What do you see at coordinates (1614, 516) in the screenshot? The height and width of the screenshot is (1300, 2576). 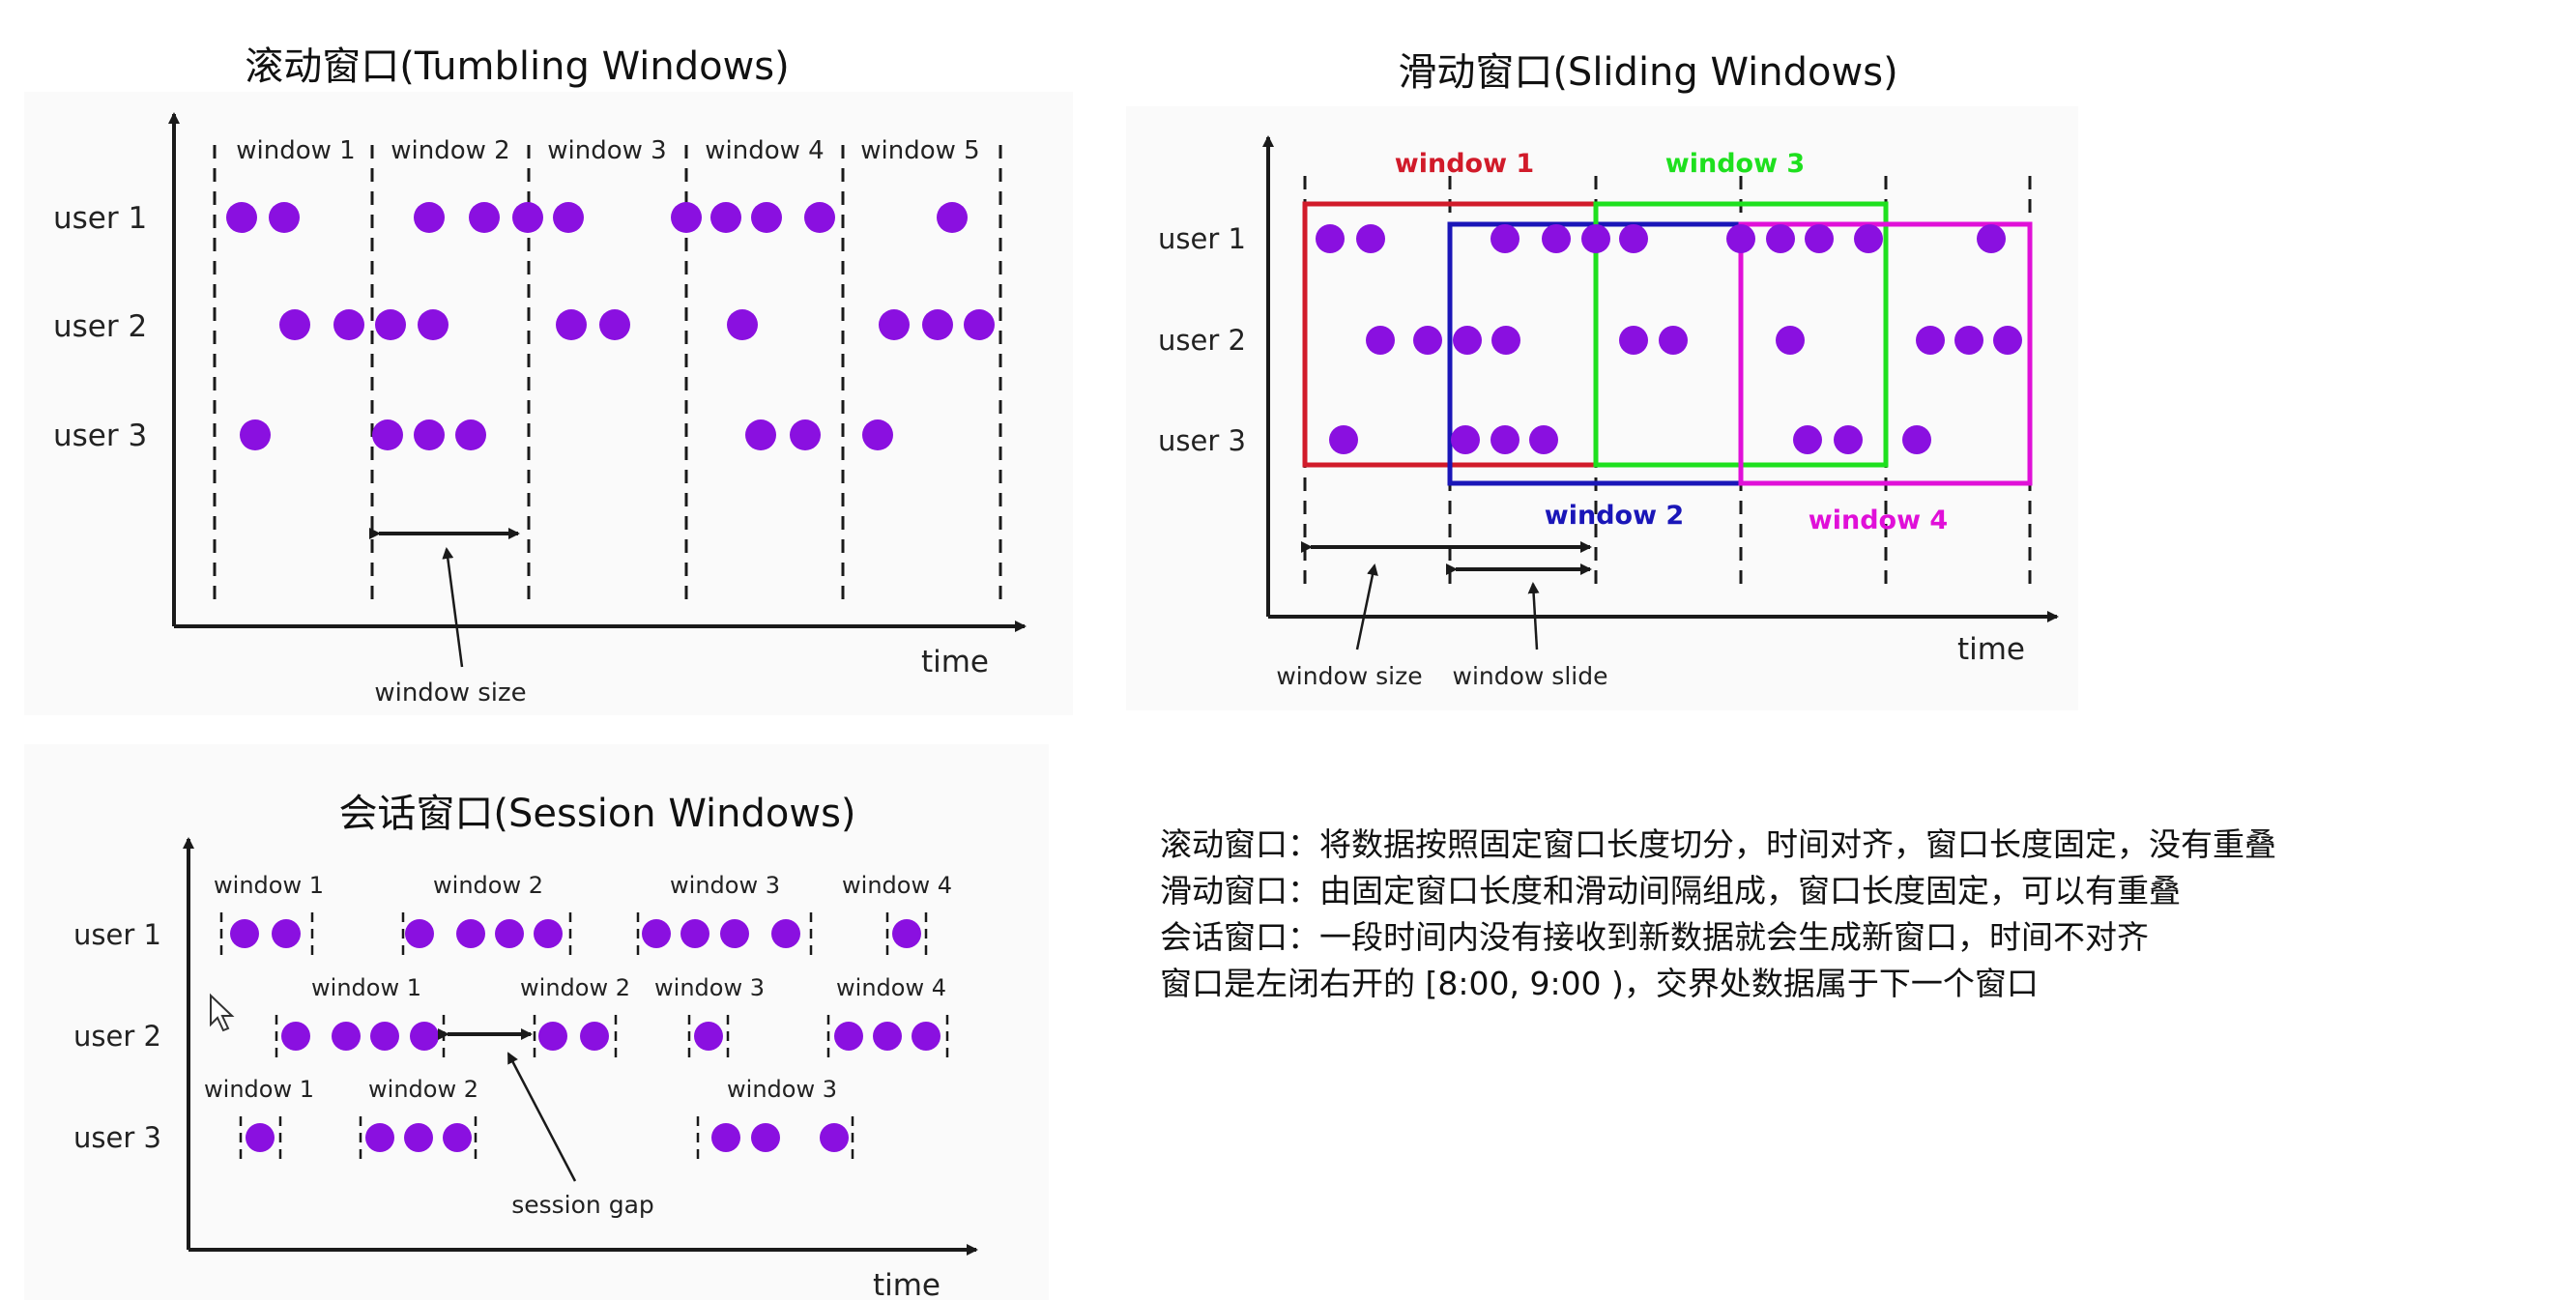 I see `sliding-window-2-label: window 2` at bounding box center [1614, 516].